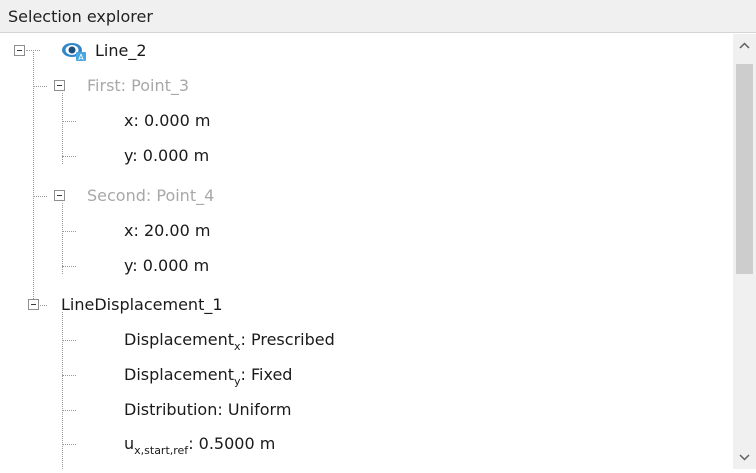 This screenshot has height=473, width=756. I want to click on panel-title: Selection explorer, so click(378, 16).